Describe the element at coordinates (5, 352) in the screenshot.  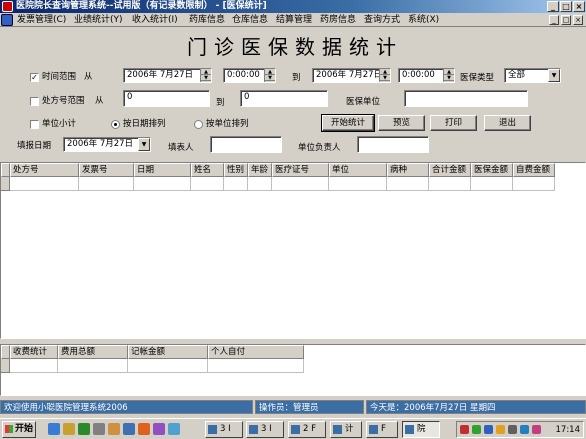
I see `summary-row-indicator-header` at that location.